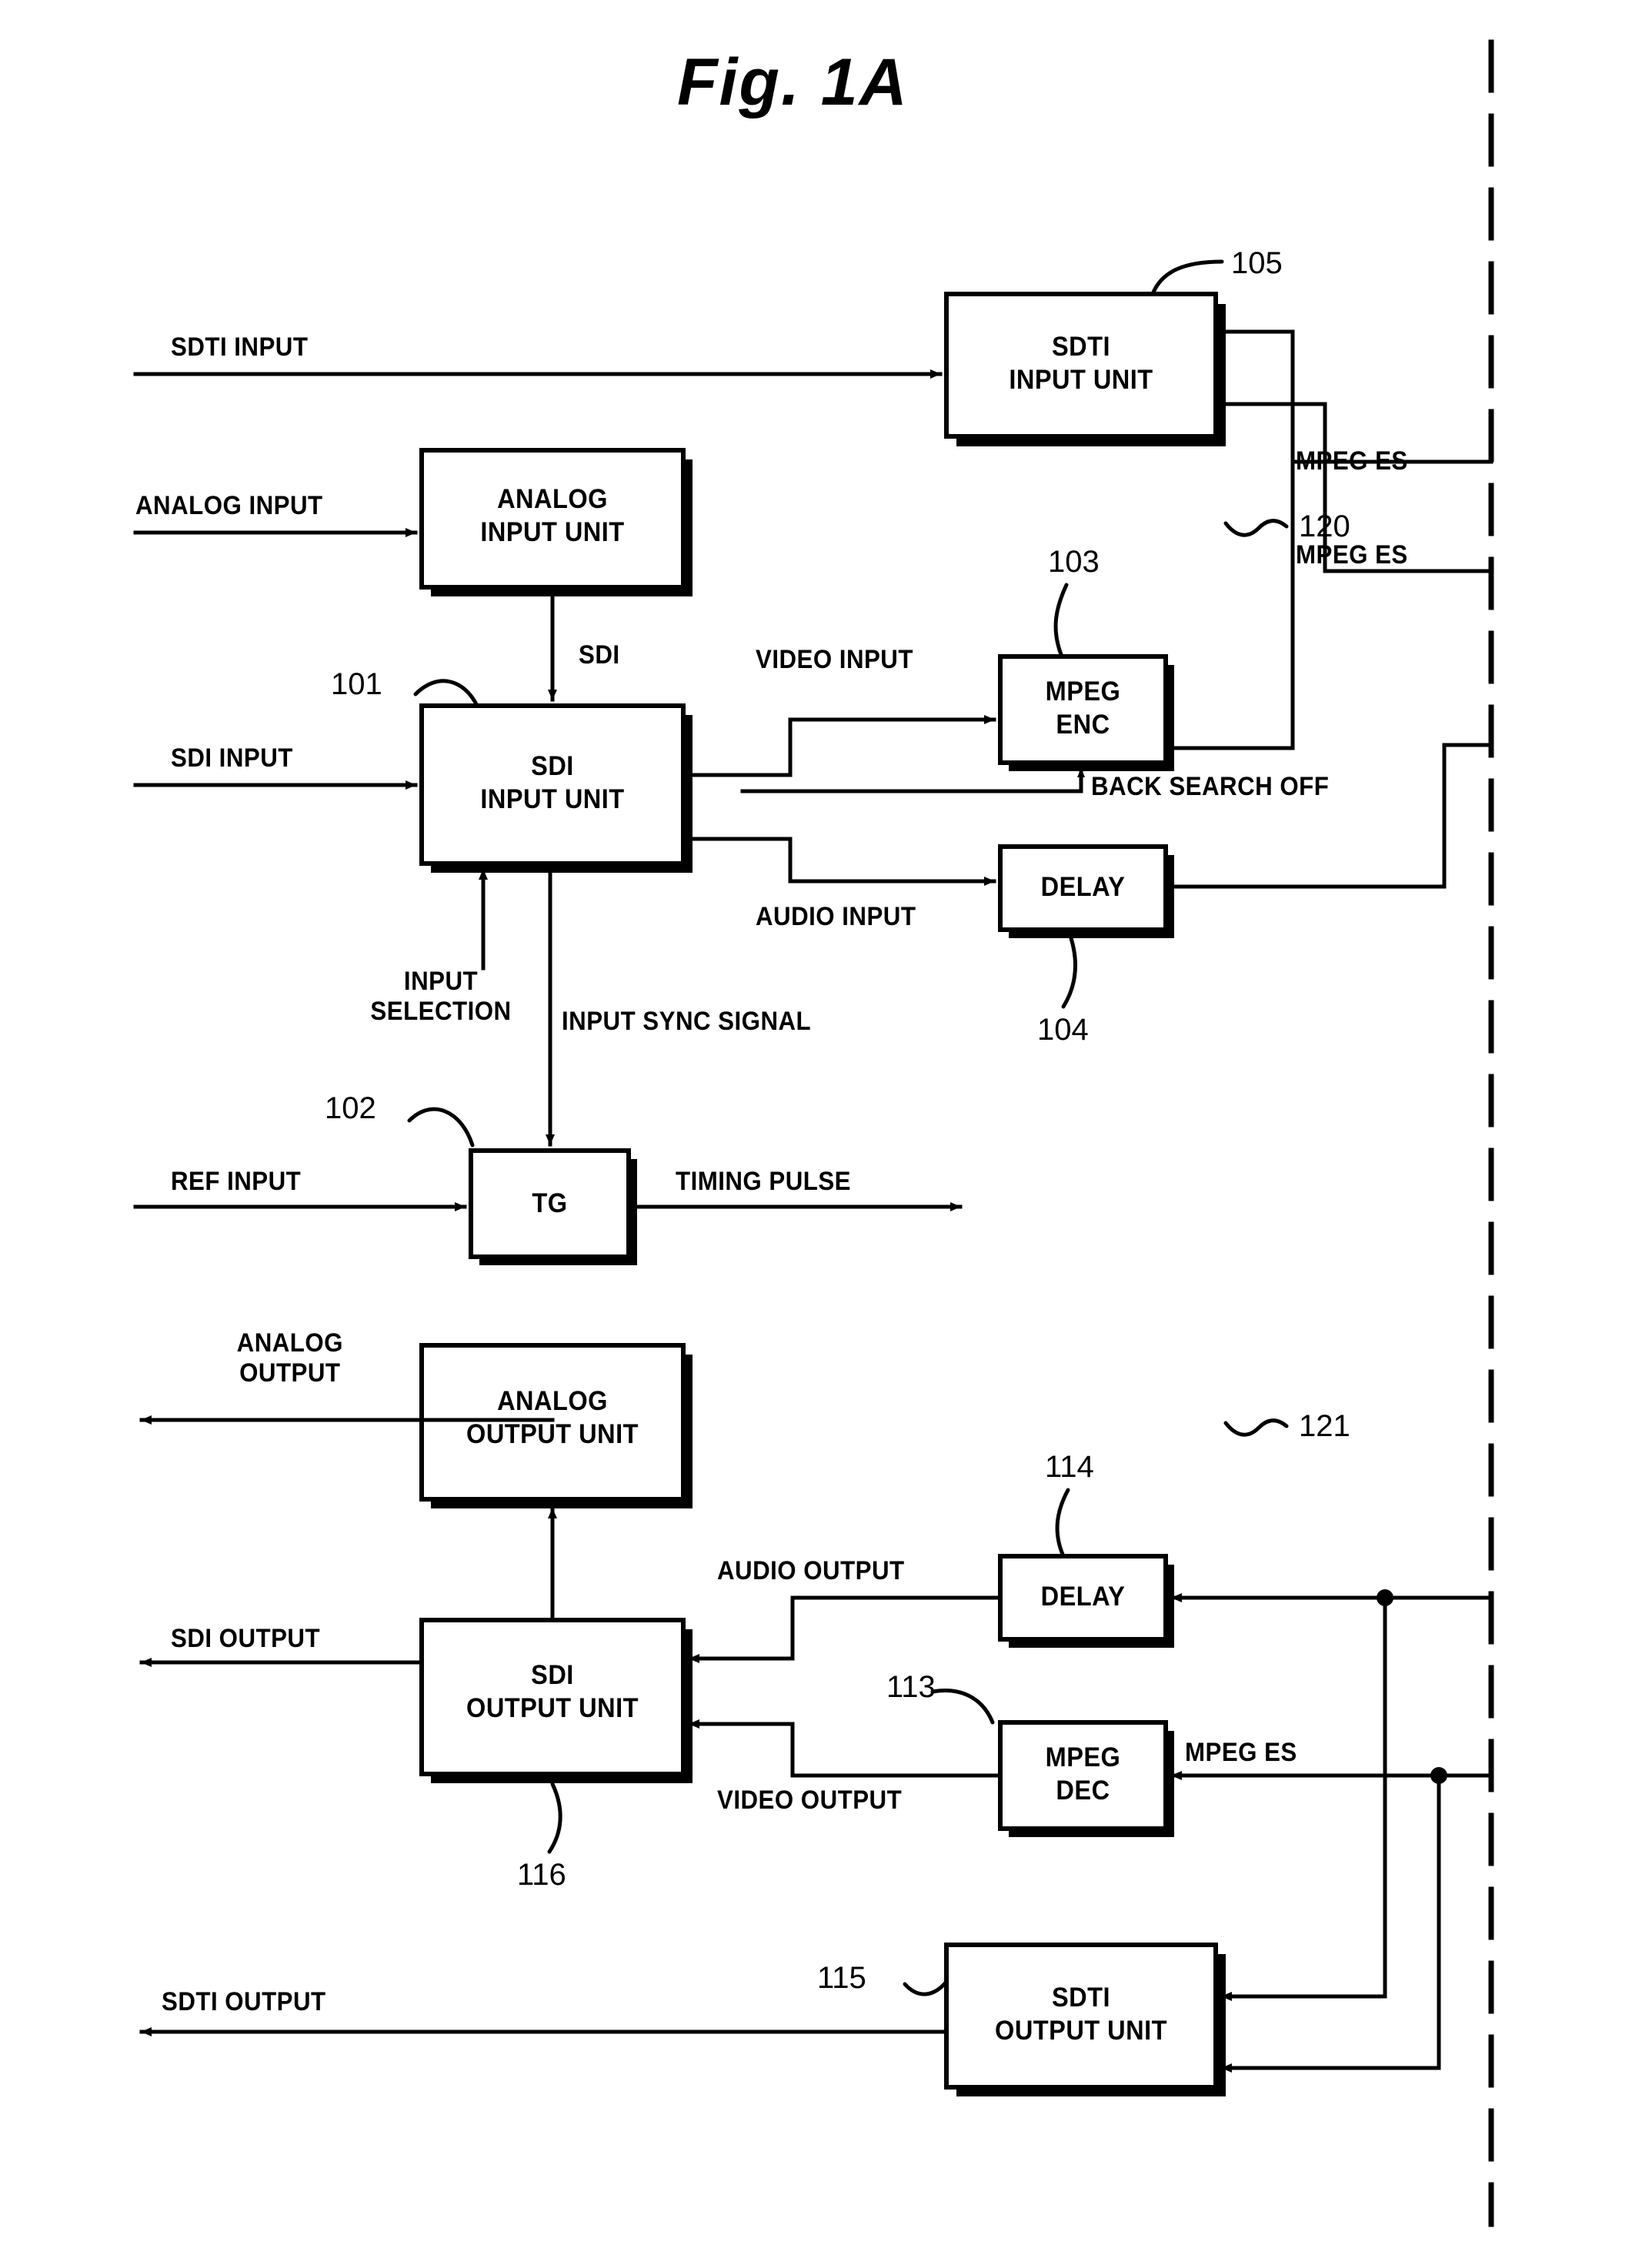  What do you see at coordinates (810, 1801) in the screenshot?
I see `signal-label-video-output: VIDEO OUTPUT` at bounding box center [810, 1801].